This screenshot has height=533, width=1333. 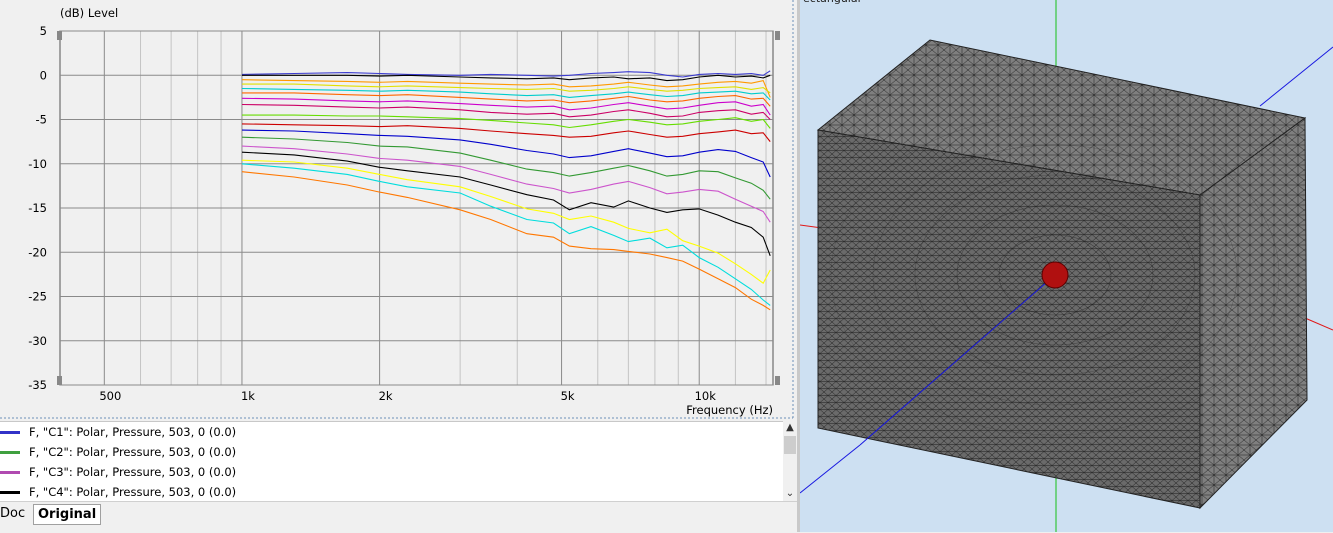 I want to click on legend-label: F, "C3": Polar, Pressure, 503, 0 (0.0), so click(x=133, y=472).